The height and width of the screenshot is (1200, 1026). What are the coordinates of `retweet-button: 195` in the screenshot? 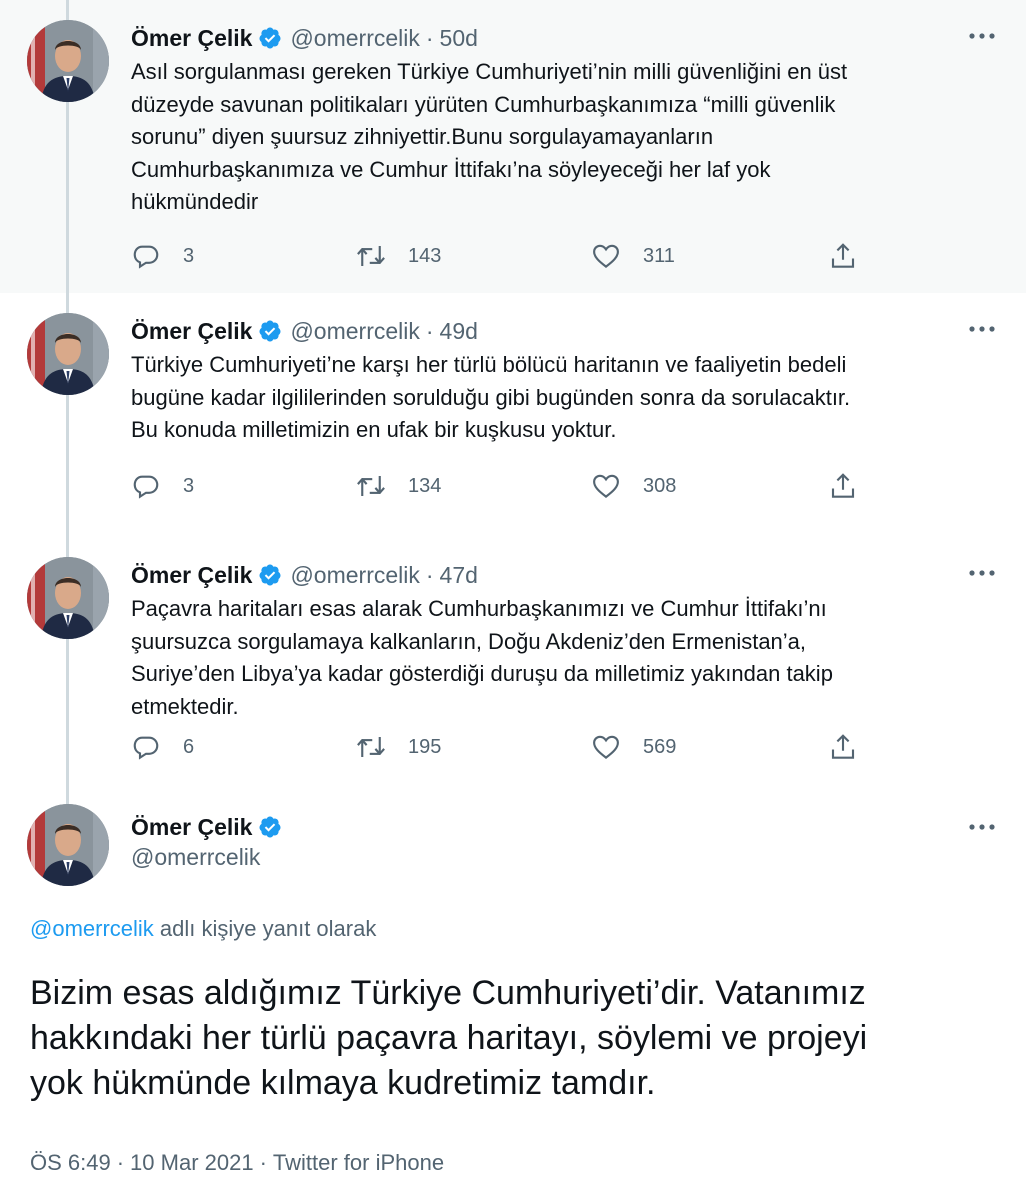 It's located at (398, 747).